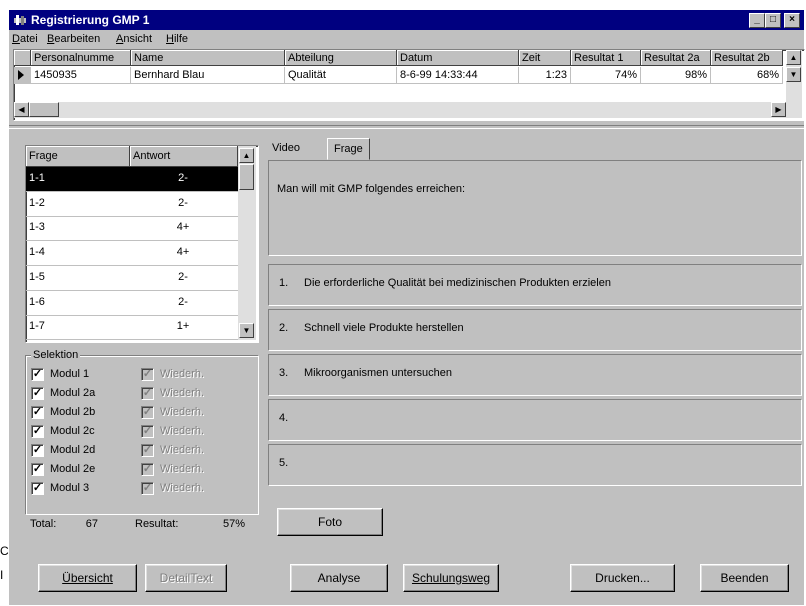  What do you see at coordinates (535, 420) in the screenshot?
I see `answer-option-4: 4.` at bounding box center [535, 420].